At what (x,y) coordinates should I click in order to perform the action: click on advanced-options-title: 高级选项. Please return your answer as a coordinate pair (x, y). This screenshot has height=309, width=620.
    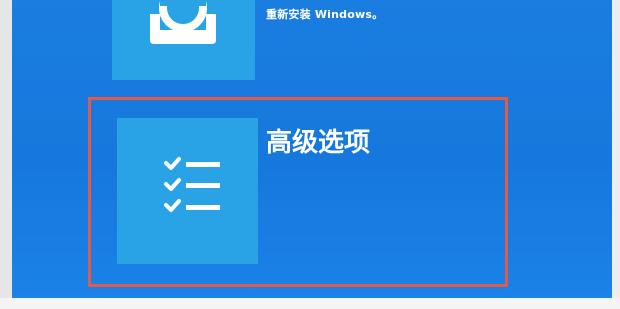
    Looking at the image, I should click on (318, 143).